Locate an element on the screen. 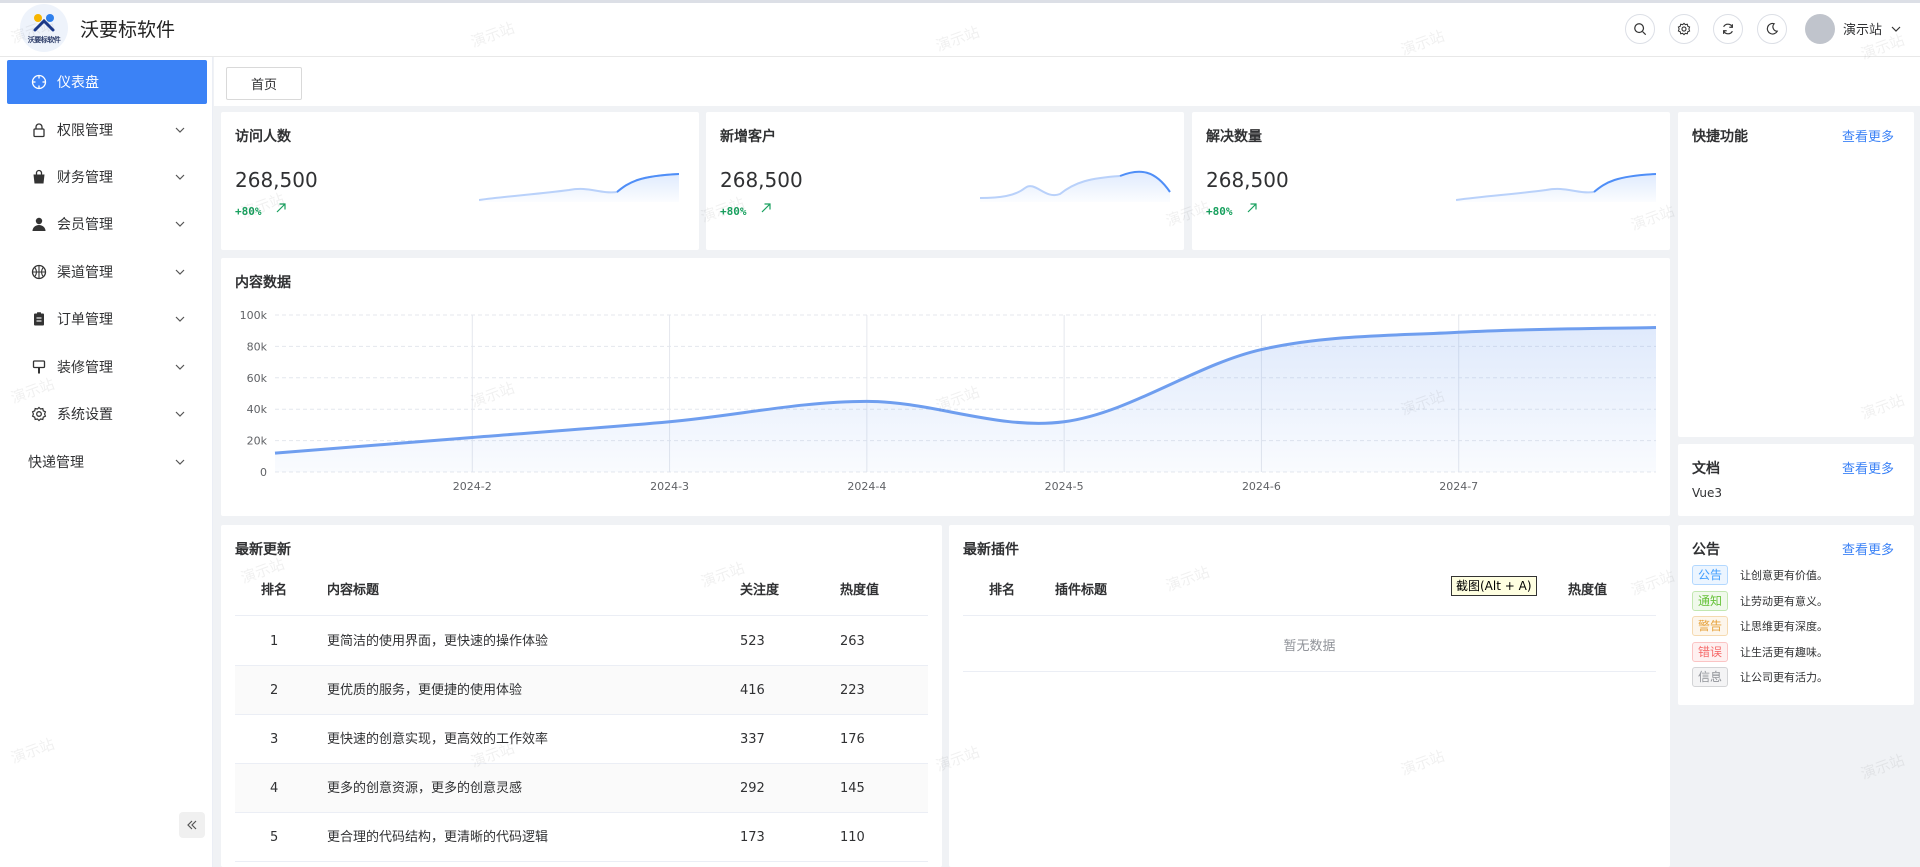 The width and height of the screenshot is (1920, 867). logo-mark: 沃要标软件 is located at coordinates (44, 28).